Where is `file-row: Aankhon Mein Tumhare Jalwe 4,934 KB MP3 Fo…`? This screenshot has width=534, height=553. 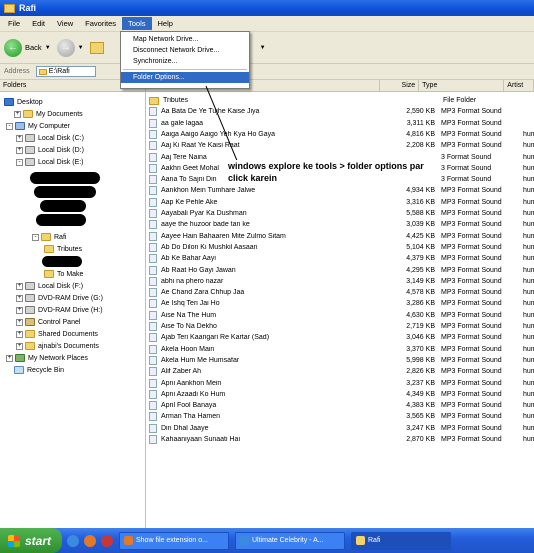 file-row: Aankhon Mein Tumhare Jalwe 4,934 KB MP3 Fo… is located at coordinates (340, 190).